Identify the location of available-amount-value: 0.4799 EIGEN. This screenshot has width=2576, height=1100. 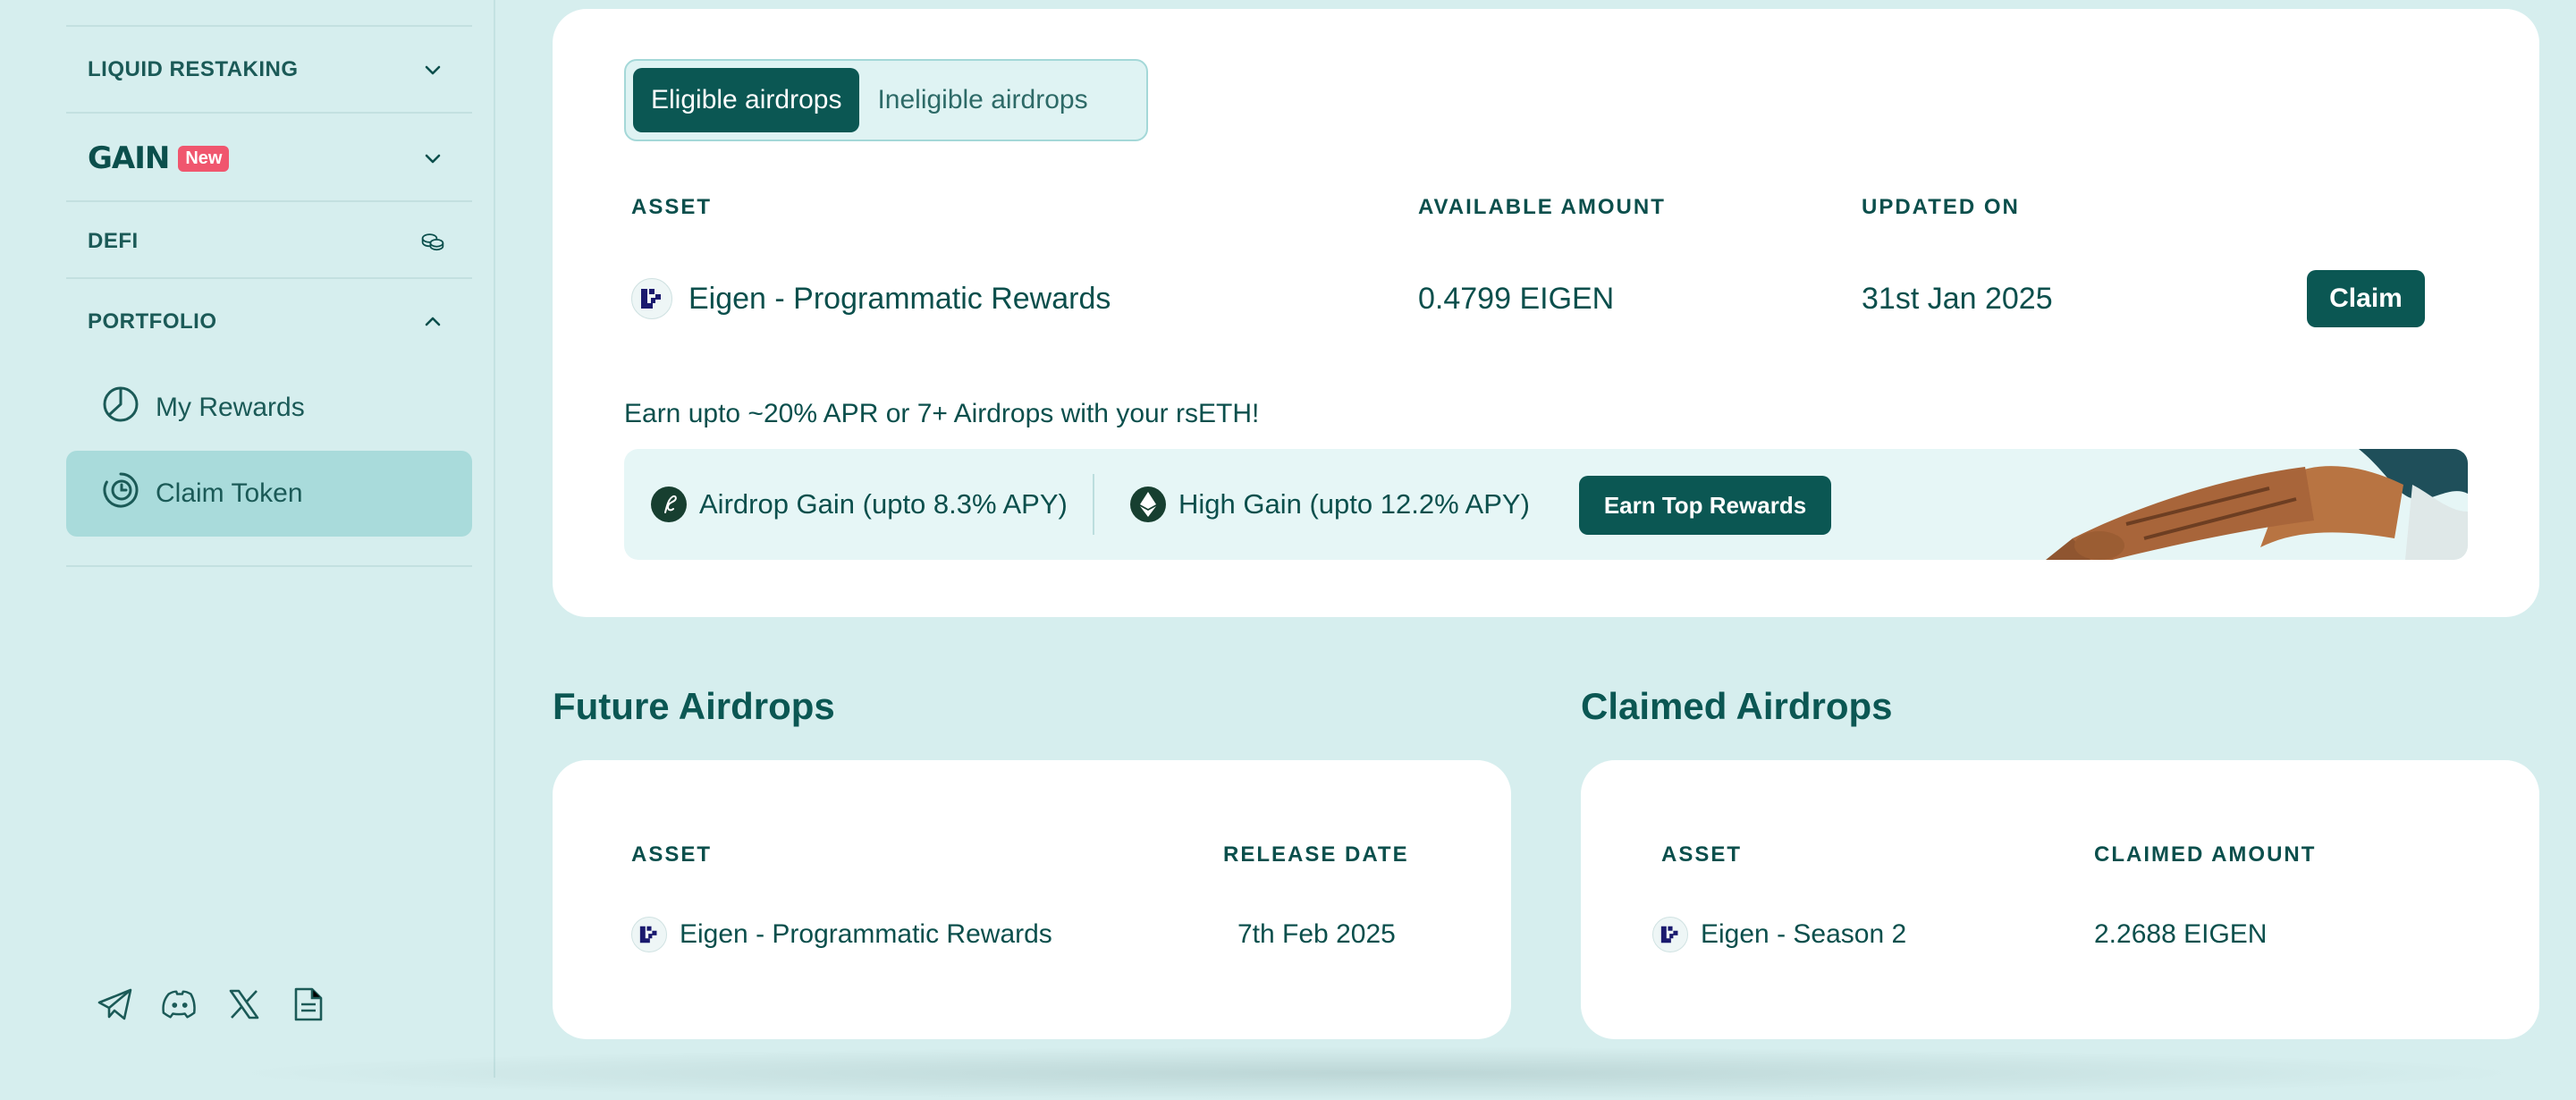
(1516, 298).